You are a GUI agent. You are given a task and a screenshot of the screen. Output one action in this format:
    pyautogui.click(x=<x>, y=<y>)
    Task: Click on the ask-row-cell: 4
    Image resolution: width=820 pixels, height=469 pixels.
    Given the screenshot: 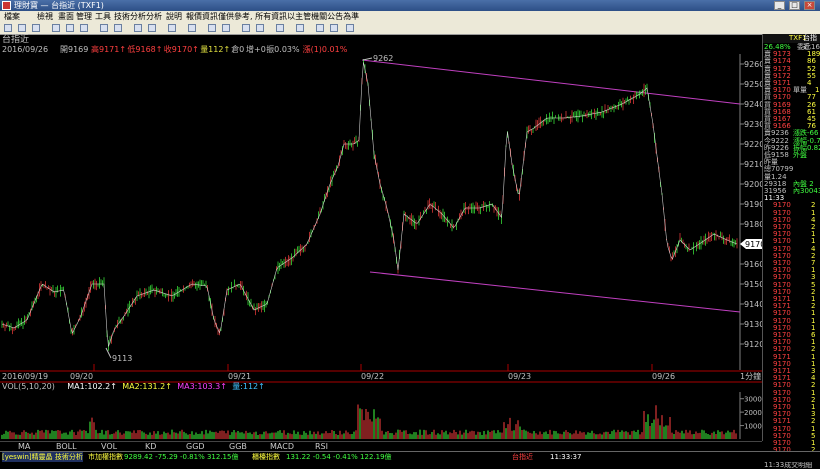 What is the action you would take?
    pyautogui.click(x=809, y=83)
    